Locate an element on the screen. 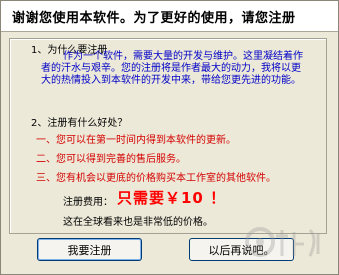 The image size is (339, 275). watermark-logo-icon is located at coordinates (282, 242).